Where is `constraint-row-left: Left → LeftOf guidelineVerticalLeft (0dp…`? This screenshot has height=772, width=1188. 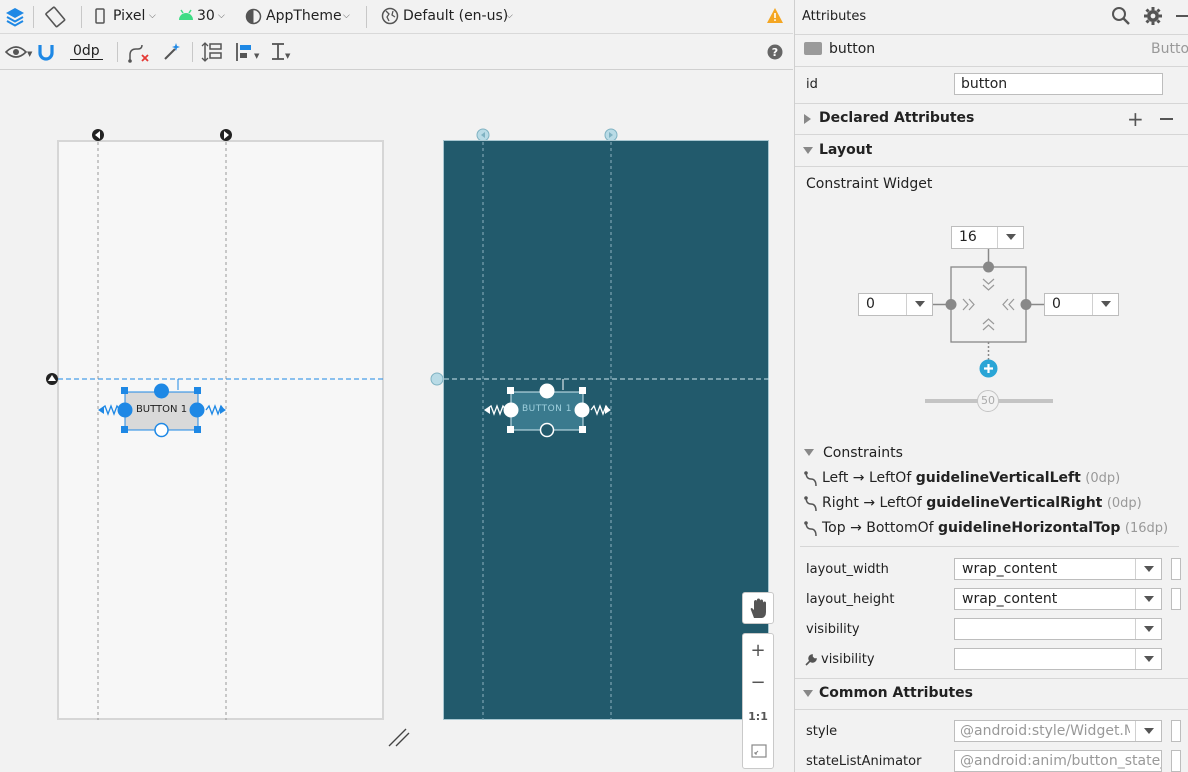 constraint-row-left: Left → LeftOf guidelineVerticalLeft (0dp… is located at coordinates (993, 480).